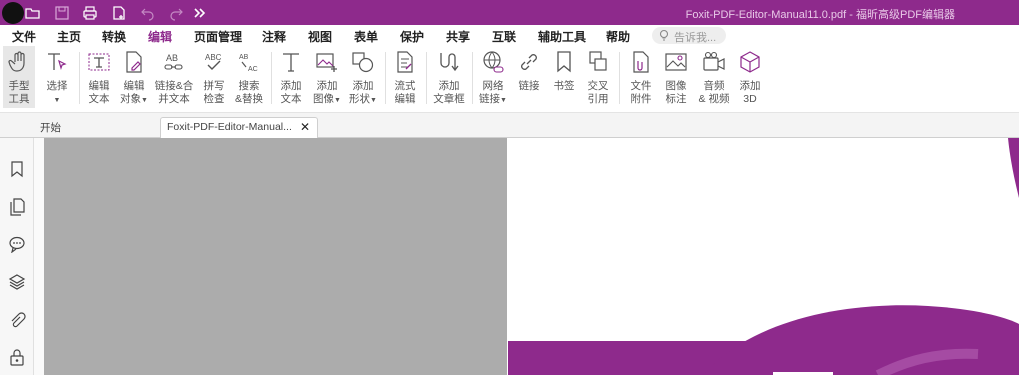 The image size is (1019, 375). Describe the element at coordinates (33, 12) in the screenshot. I see `open-icon` at that location.